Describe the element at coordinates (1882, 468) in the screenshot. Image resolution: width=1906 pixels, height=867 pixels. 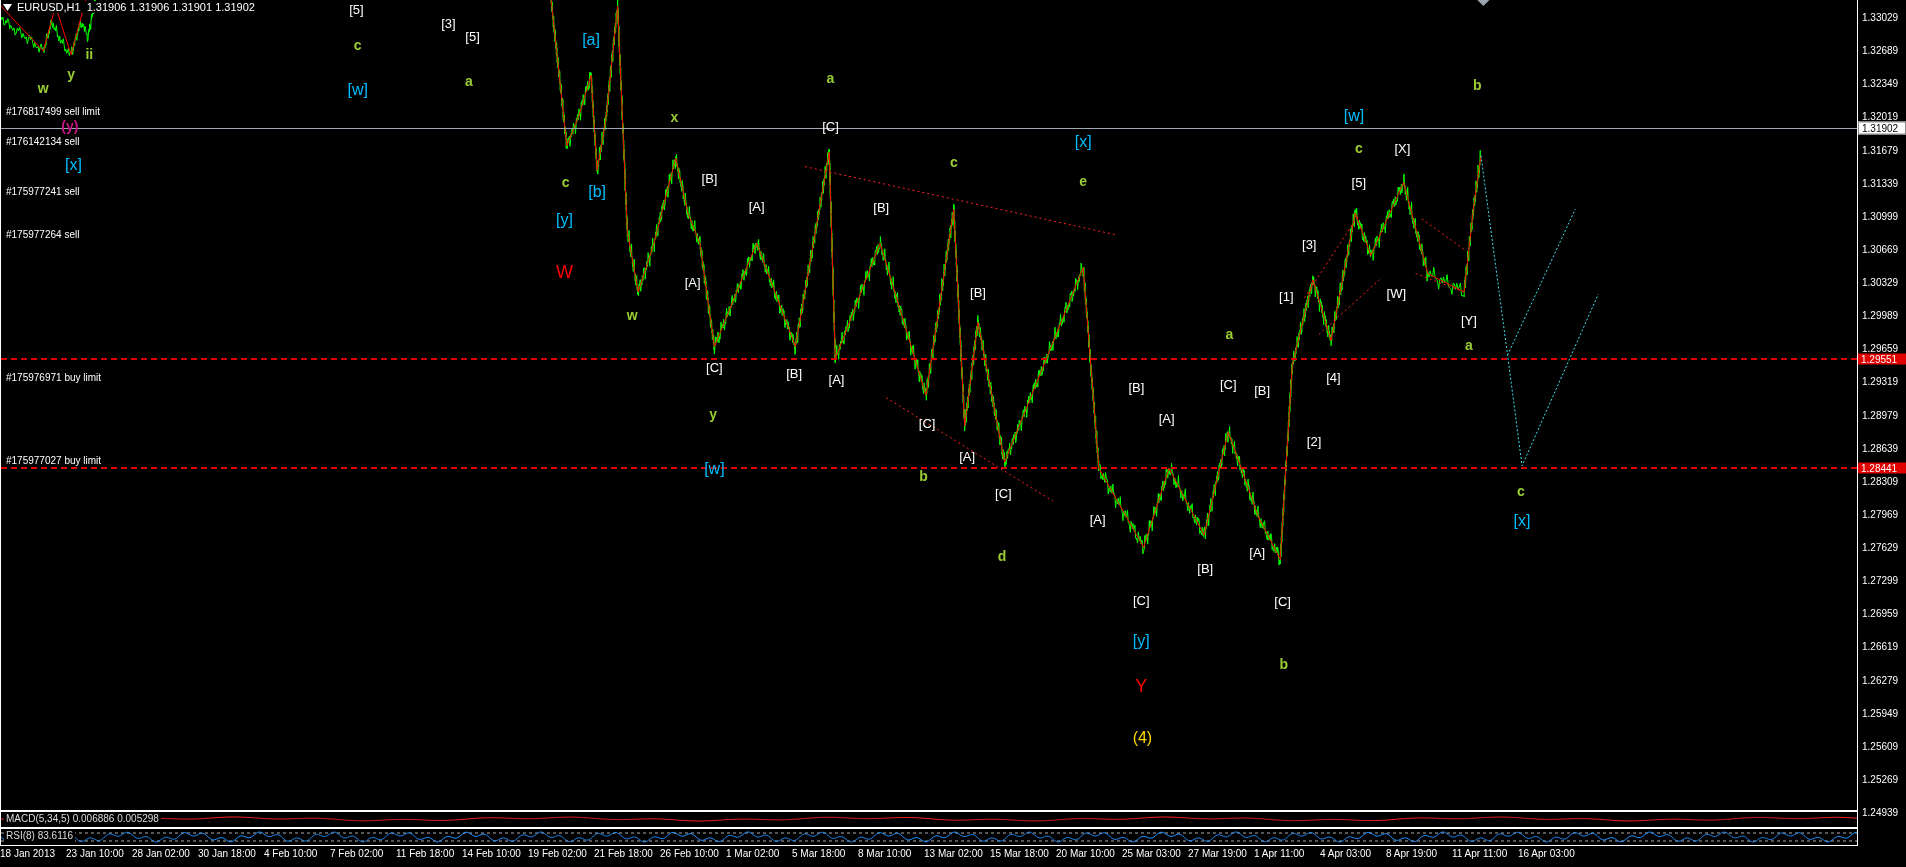
I see `price-tag: 1.28441` at that location.